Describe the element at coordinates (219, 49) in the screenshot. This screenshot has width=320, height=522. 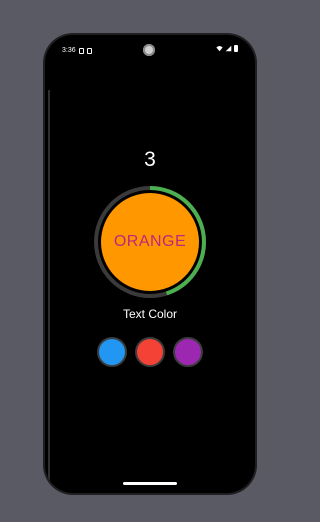
I see `wifi-icon` at that location.